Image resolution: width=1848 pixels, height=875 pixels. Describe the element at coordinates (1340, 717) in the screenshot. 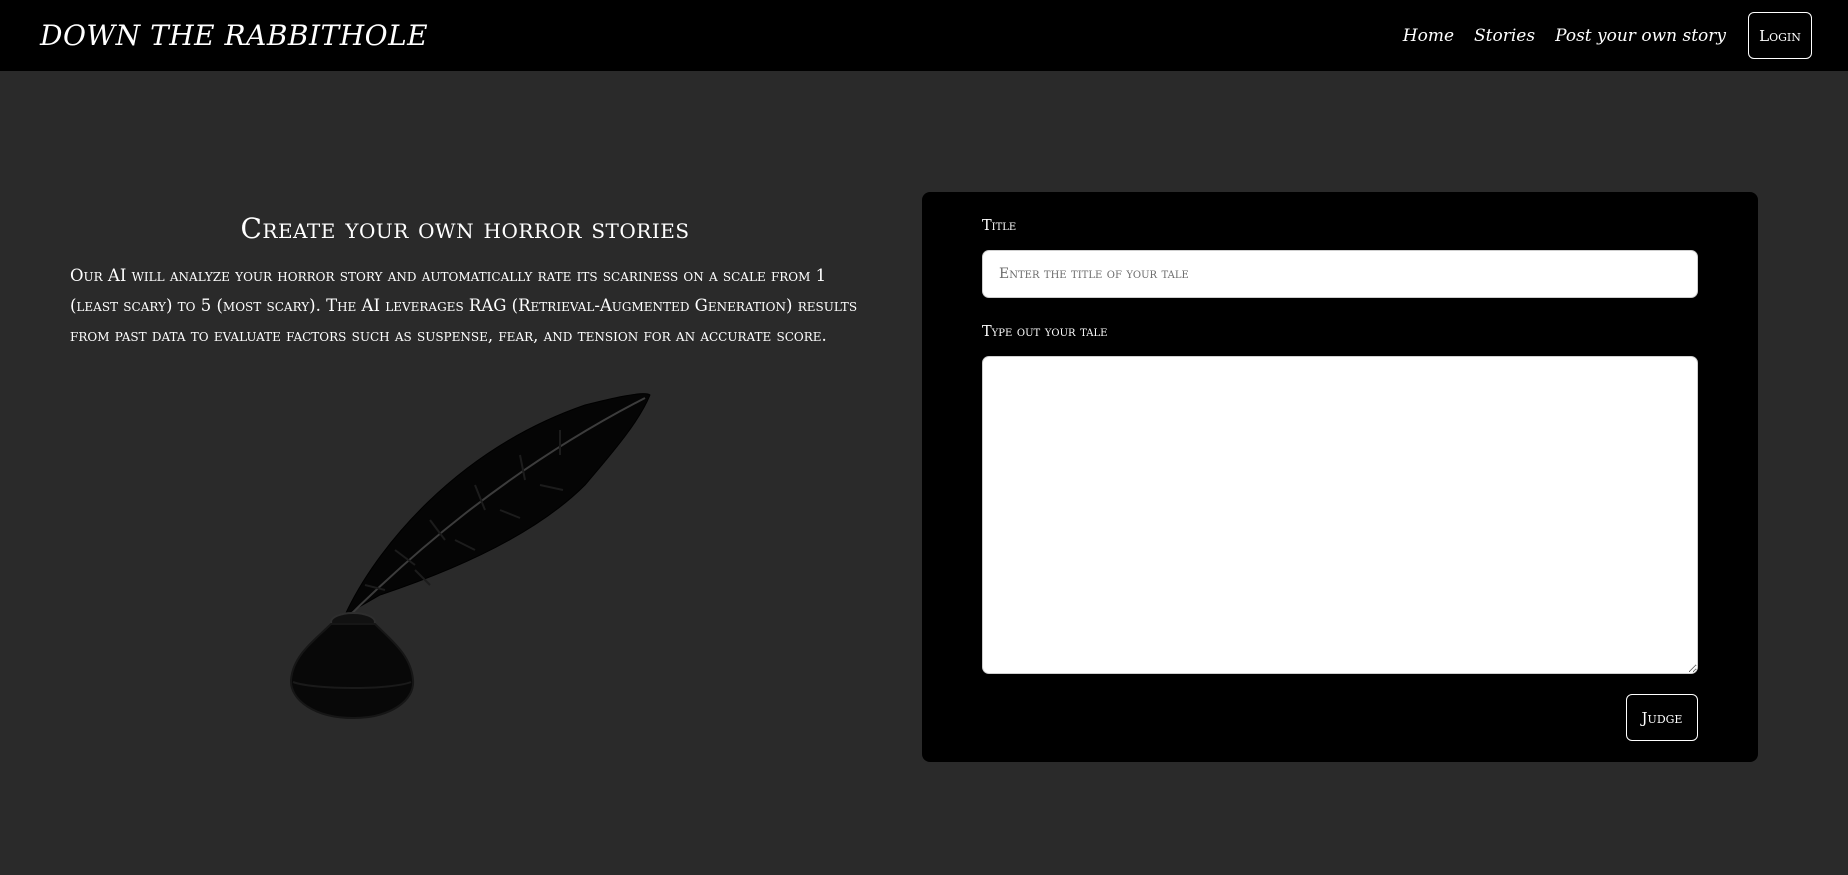

I see `form-actions: Judge` at that location.